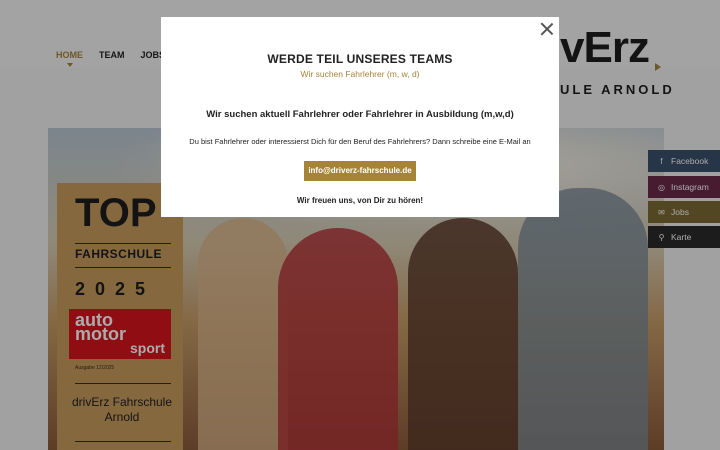 The width and height of the screenshot is (720, 450). What do you see at coordinates (360, 171) in the screenshot?
I see `email-button: info@driverz-fahrschule.de` at bounding box center [360, 171].